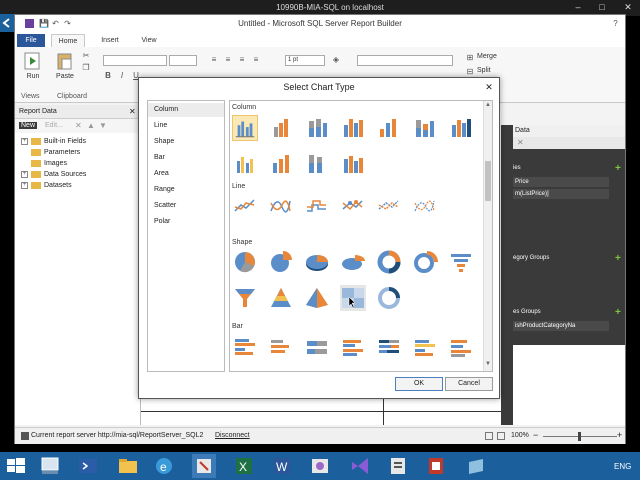 This screenshot has width=640, height=480. I want to click on font-size-combo, so click(183, 60).